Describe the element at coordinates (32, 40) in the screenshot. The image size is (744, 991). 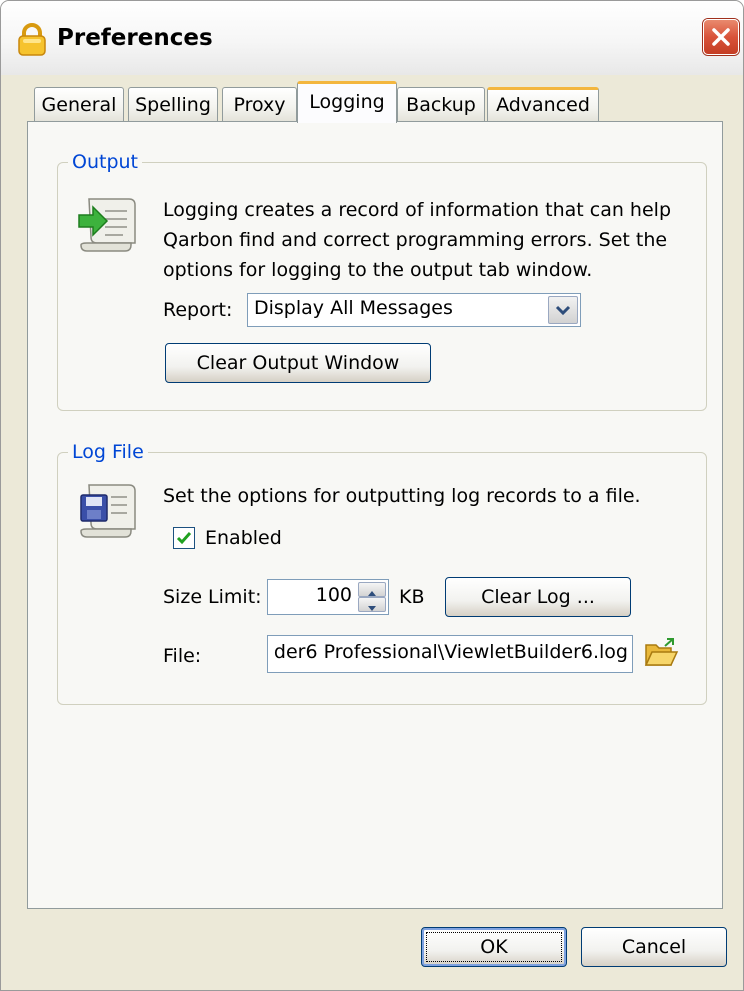
I see `lock-icon` at that location.